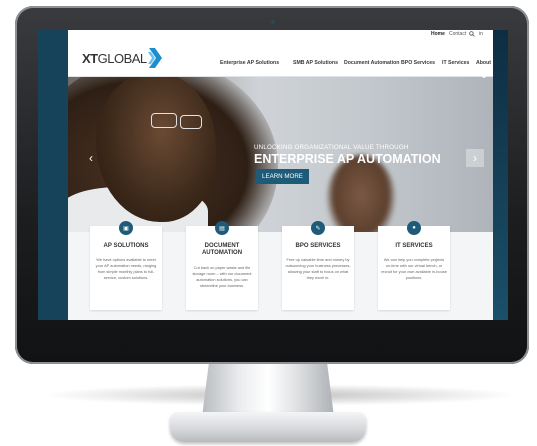 This screenshot has height=446, width=537. What do you see at coordinates (249, 63) in the screenshot?
I see `nav-enterprise-ap: Enterprise AP Solutions` at bounding box center [249, 63].